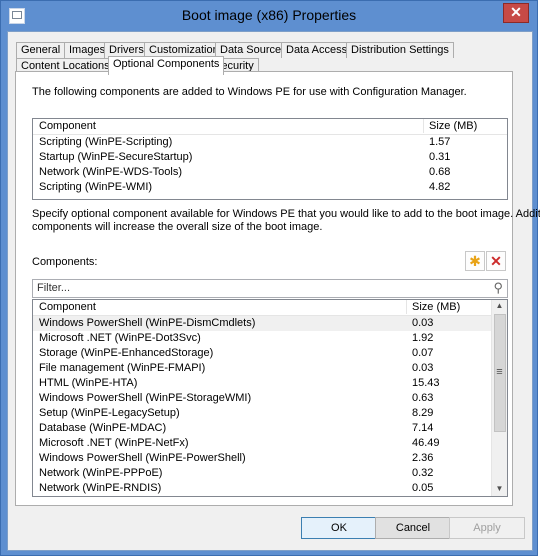 This screenshot has width=540, height=558. What do you see at coordinates (262, 383) in the screenshot?
I see `table-row: HTML (WinPE-HTA) 15.43` at bounding box center [262, 383].